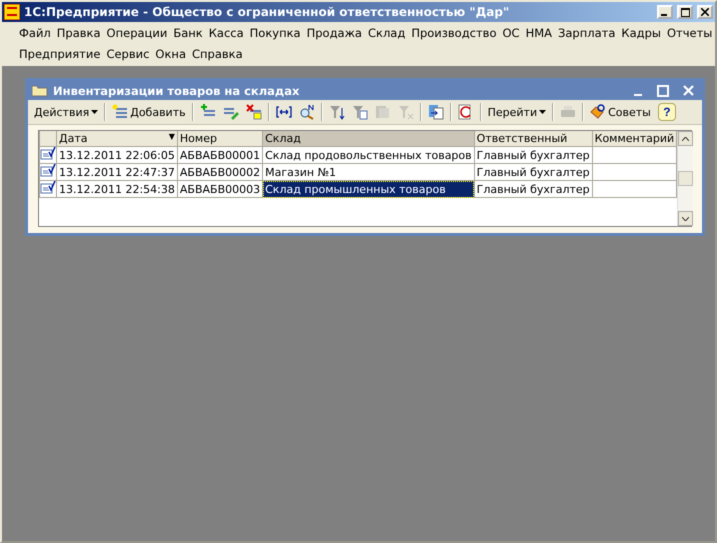 This screenshot has width=717, height=543. What do you see at coordinates (117, 138) in the screenshot?
I see `column-header: Дата ▼` at bounding box center [117, 138].